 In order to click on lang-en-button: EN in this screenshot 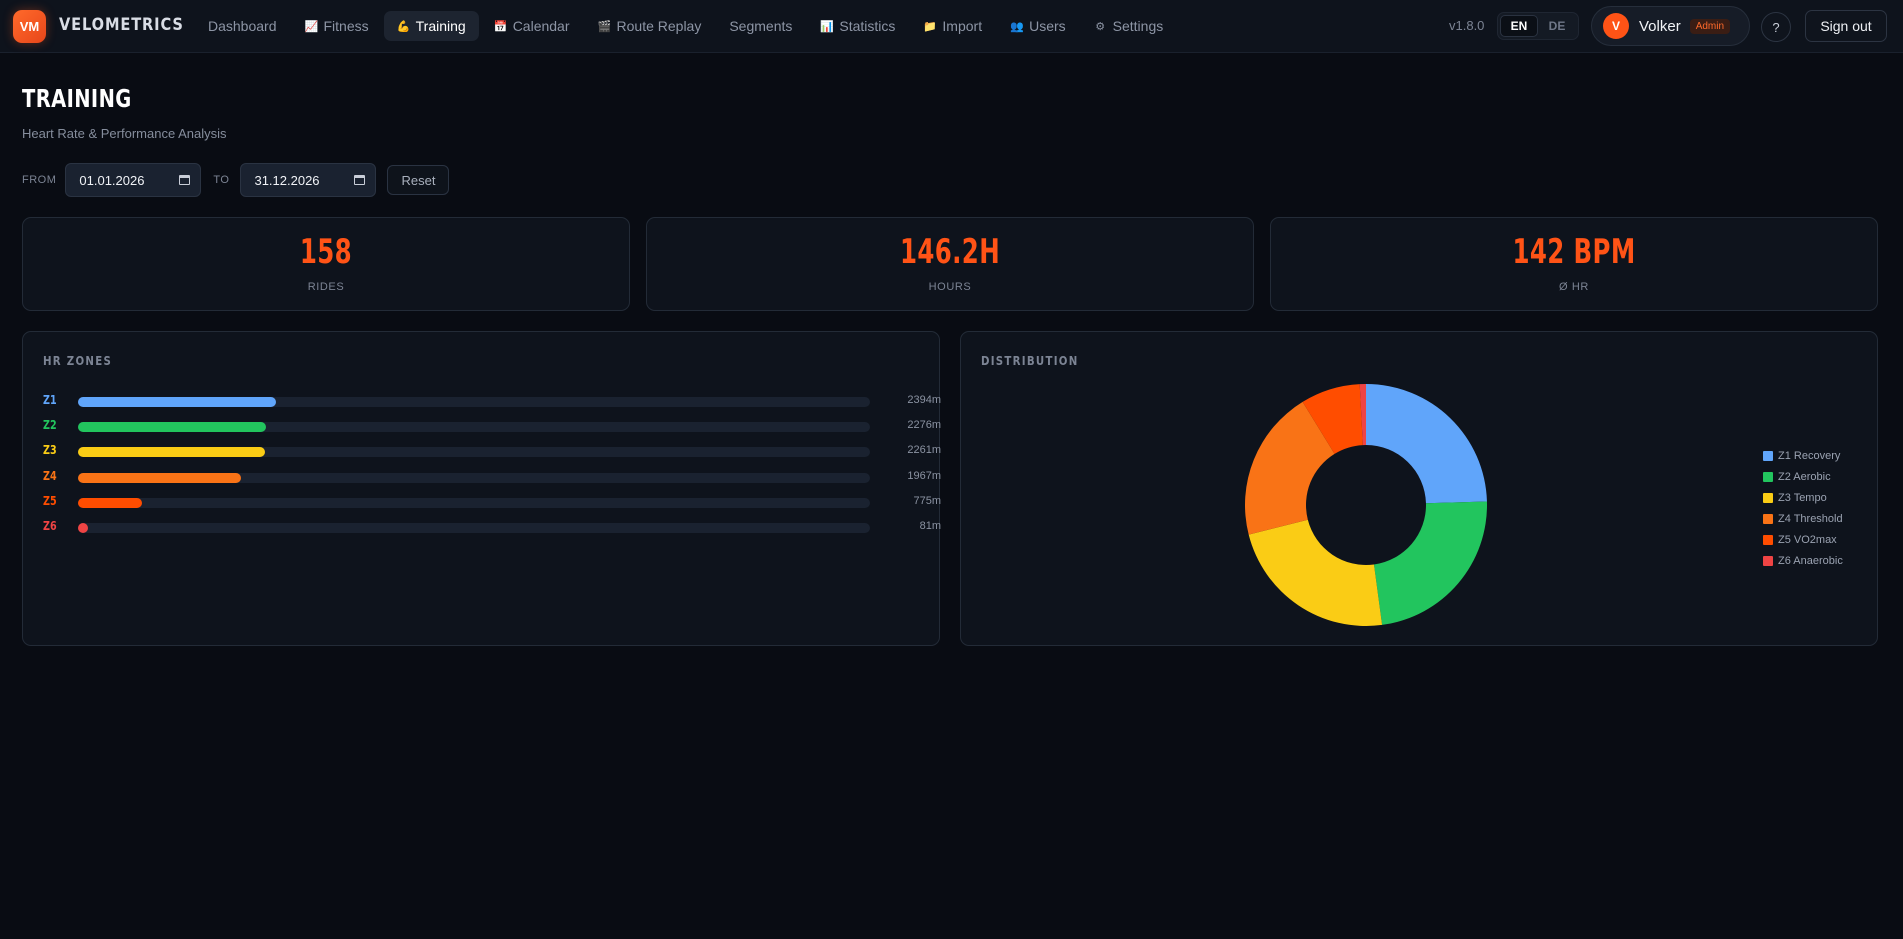, I will do `click(1519, 26)`.